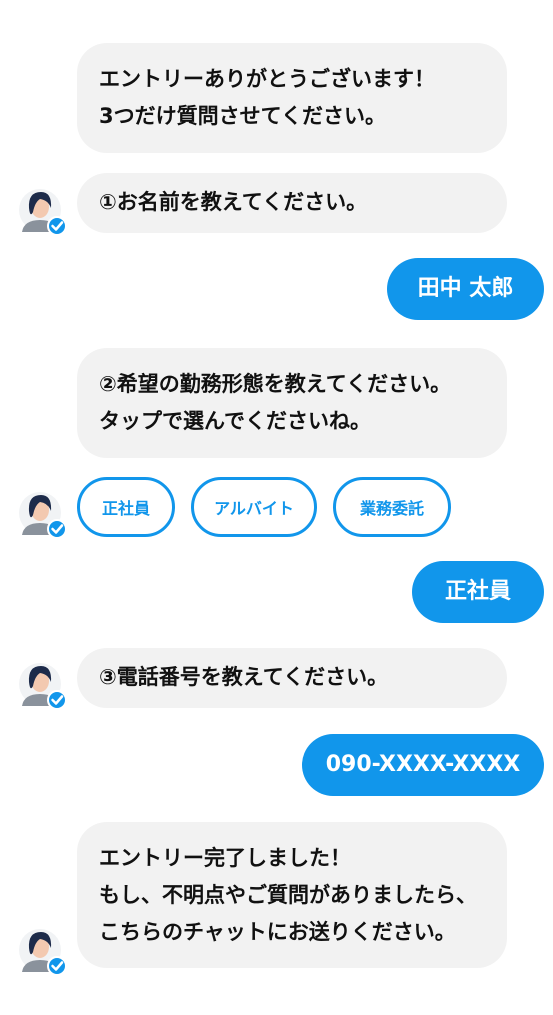 Image resolution: width=553 pixels, height=1015 pixels. I want to click on bot-message-phone-question: ③電話番号を教えてください。, so click(292, 678).